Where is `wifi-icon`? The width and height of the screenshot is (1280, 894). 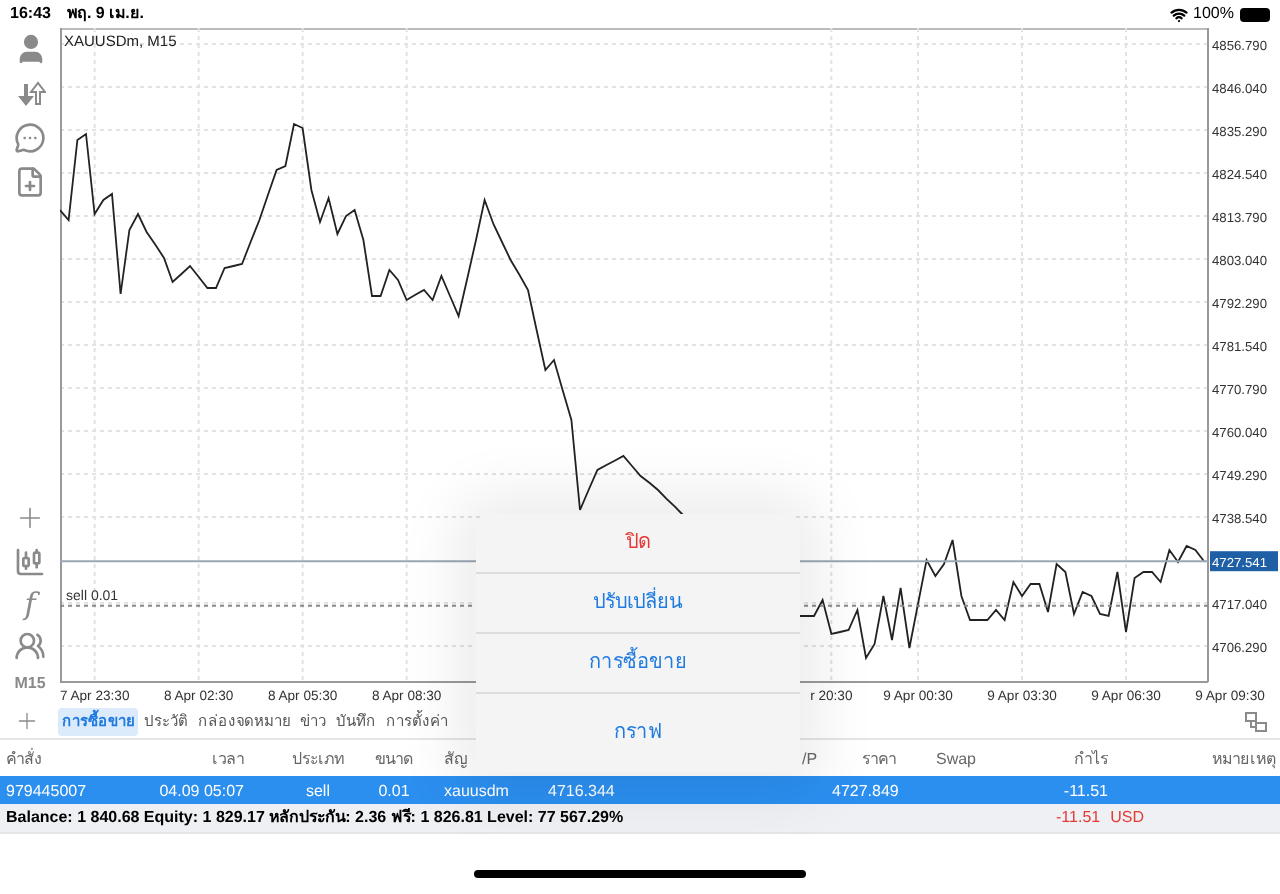
wifi-icon is located at coordinates (1178, 14).